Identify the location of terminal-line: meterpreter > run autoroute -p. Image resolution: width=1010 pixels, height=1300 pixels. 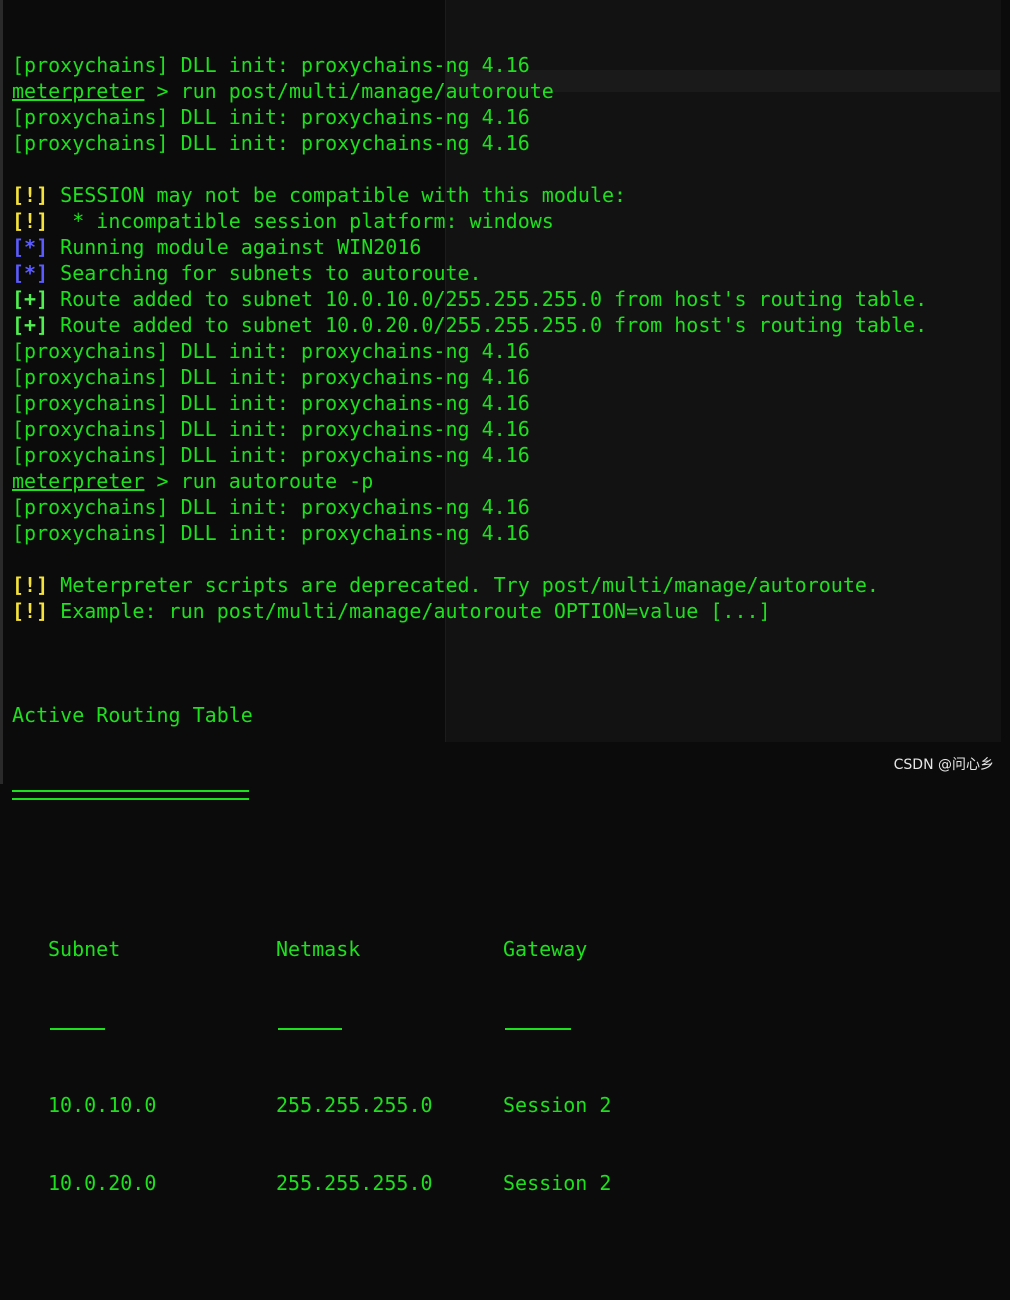
(469, 481).